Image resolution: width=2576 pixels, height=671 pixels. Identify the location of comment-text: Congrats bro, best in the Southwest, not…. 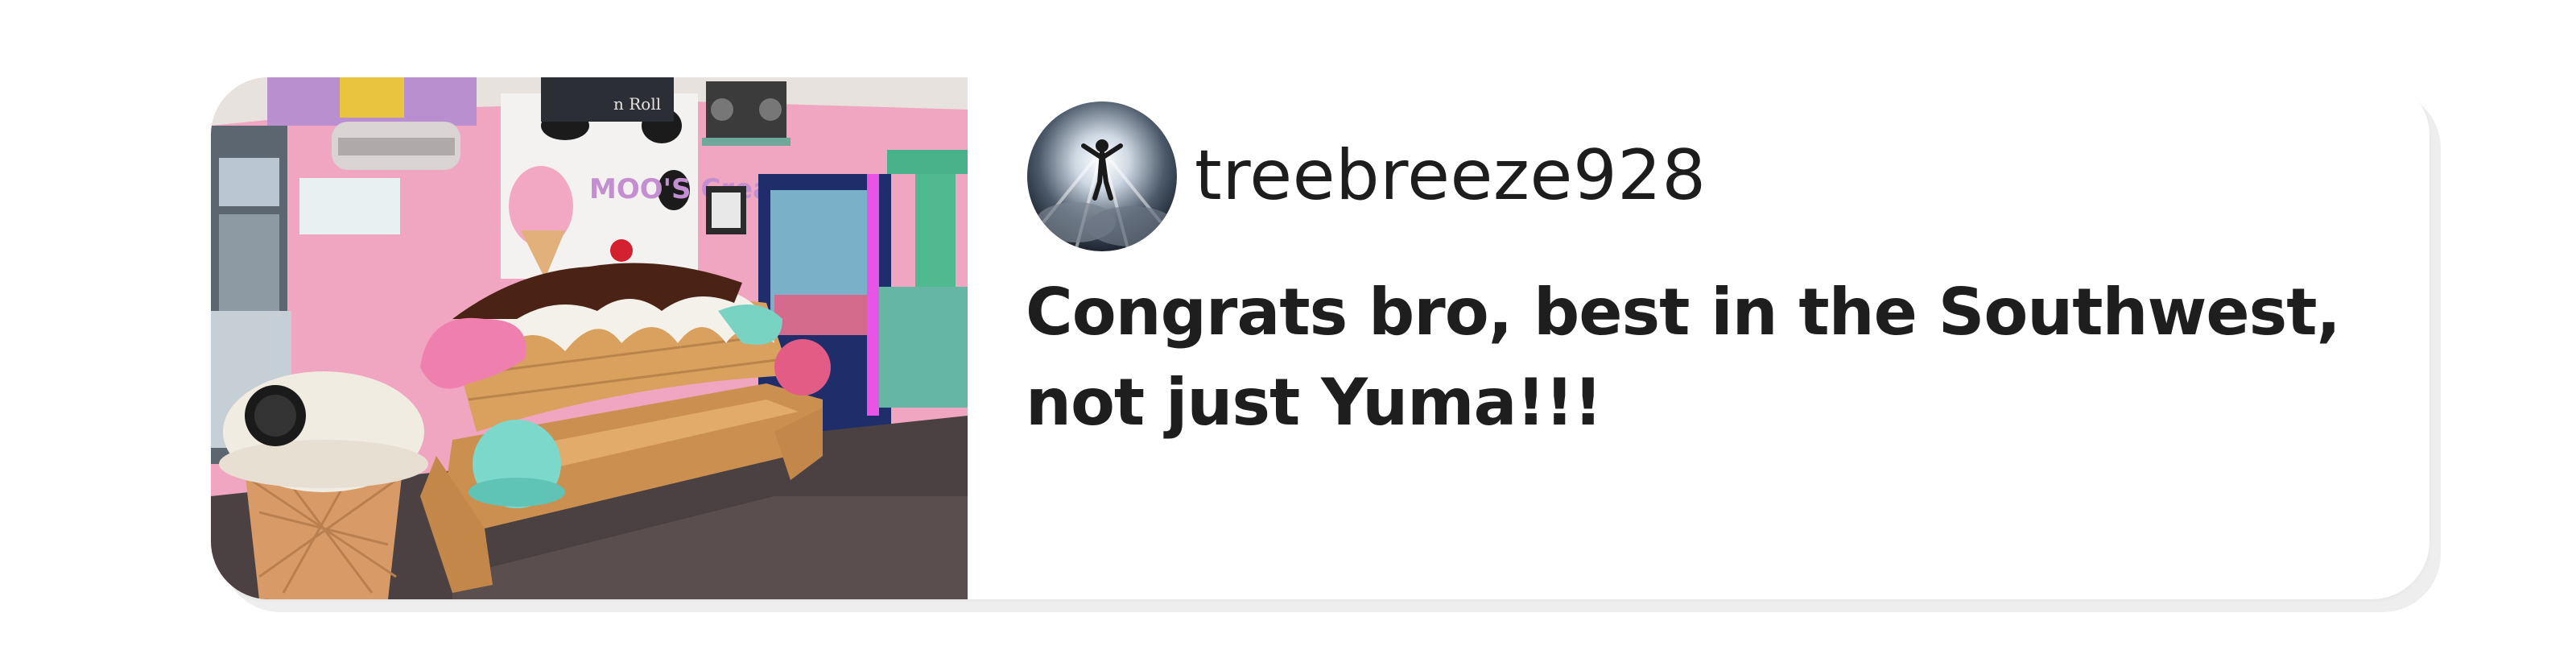
(1684, 357).